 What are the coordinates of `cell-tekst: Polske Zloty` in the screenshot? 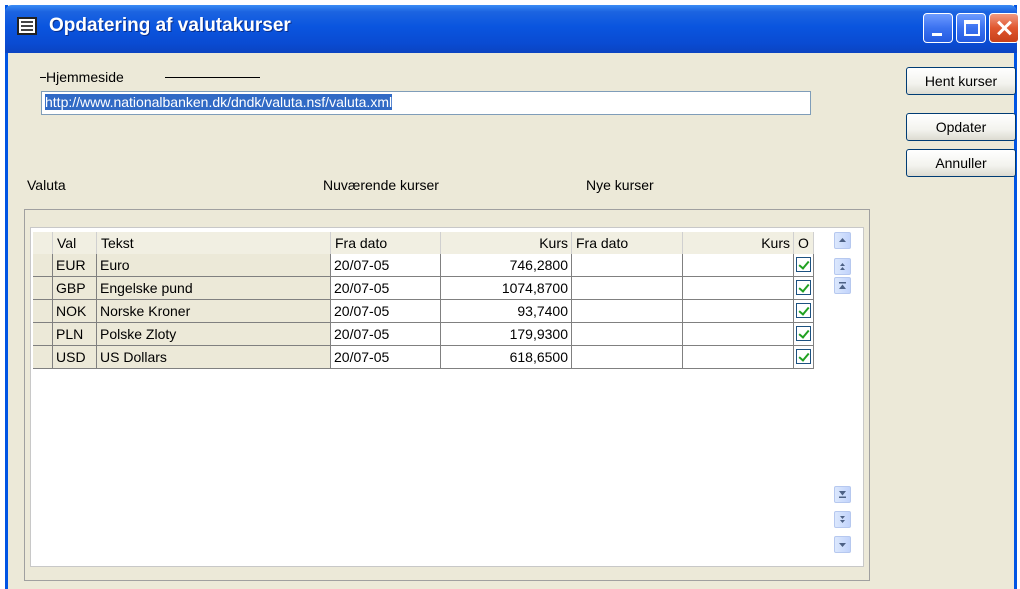 It's located at (214, 334).